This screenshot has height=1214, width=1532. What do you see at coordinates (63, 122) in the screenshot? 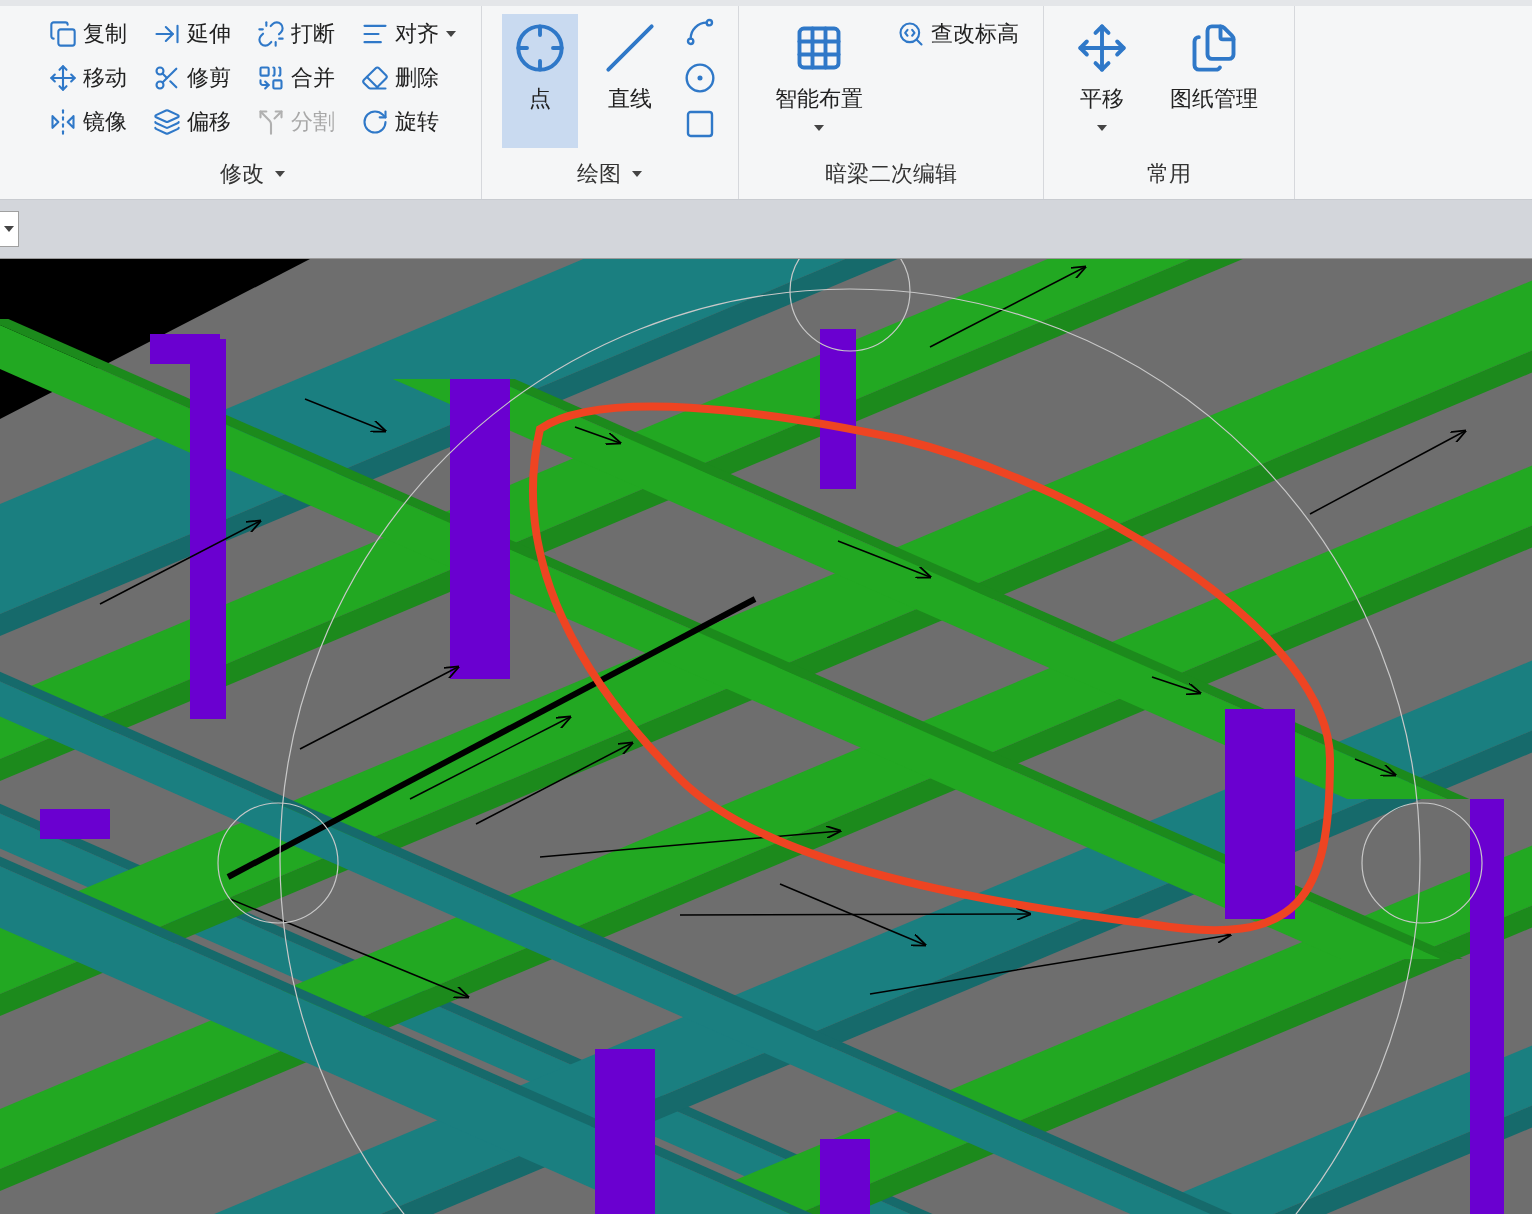
I see `mirror-icon` at bounding box center [63, 122].